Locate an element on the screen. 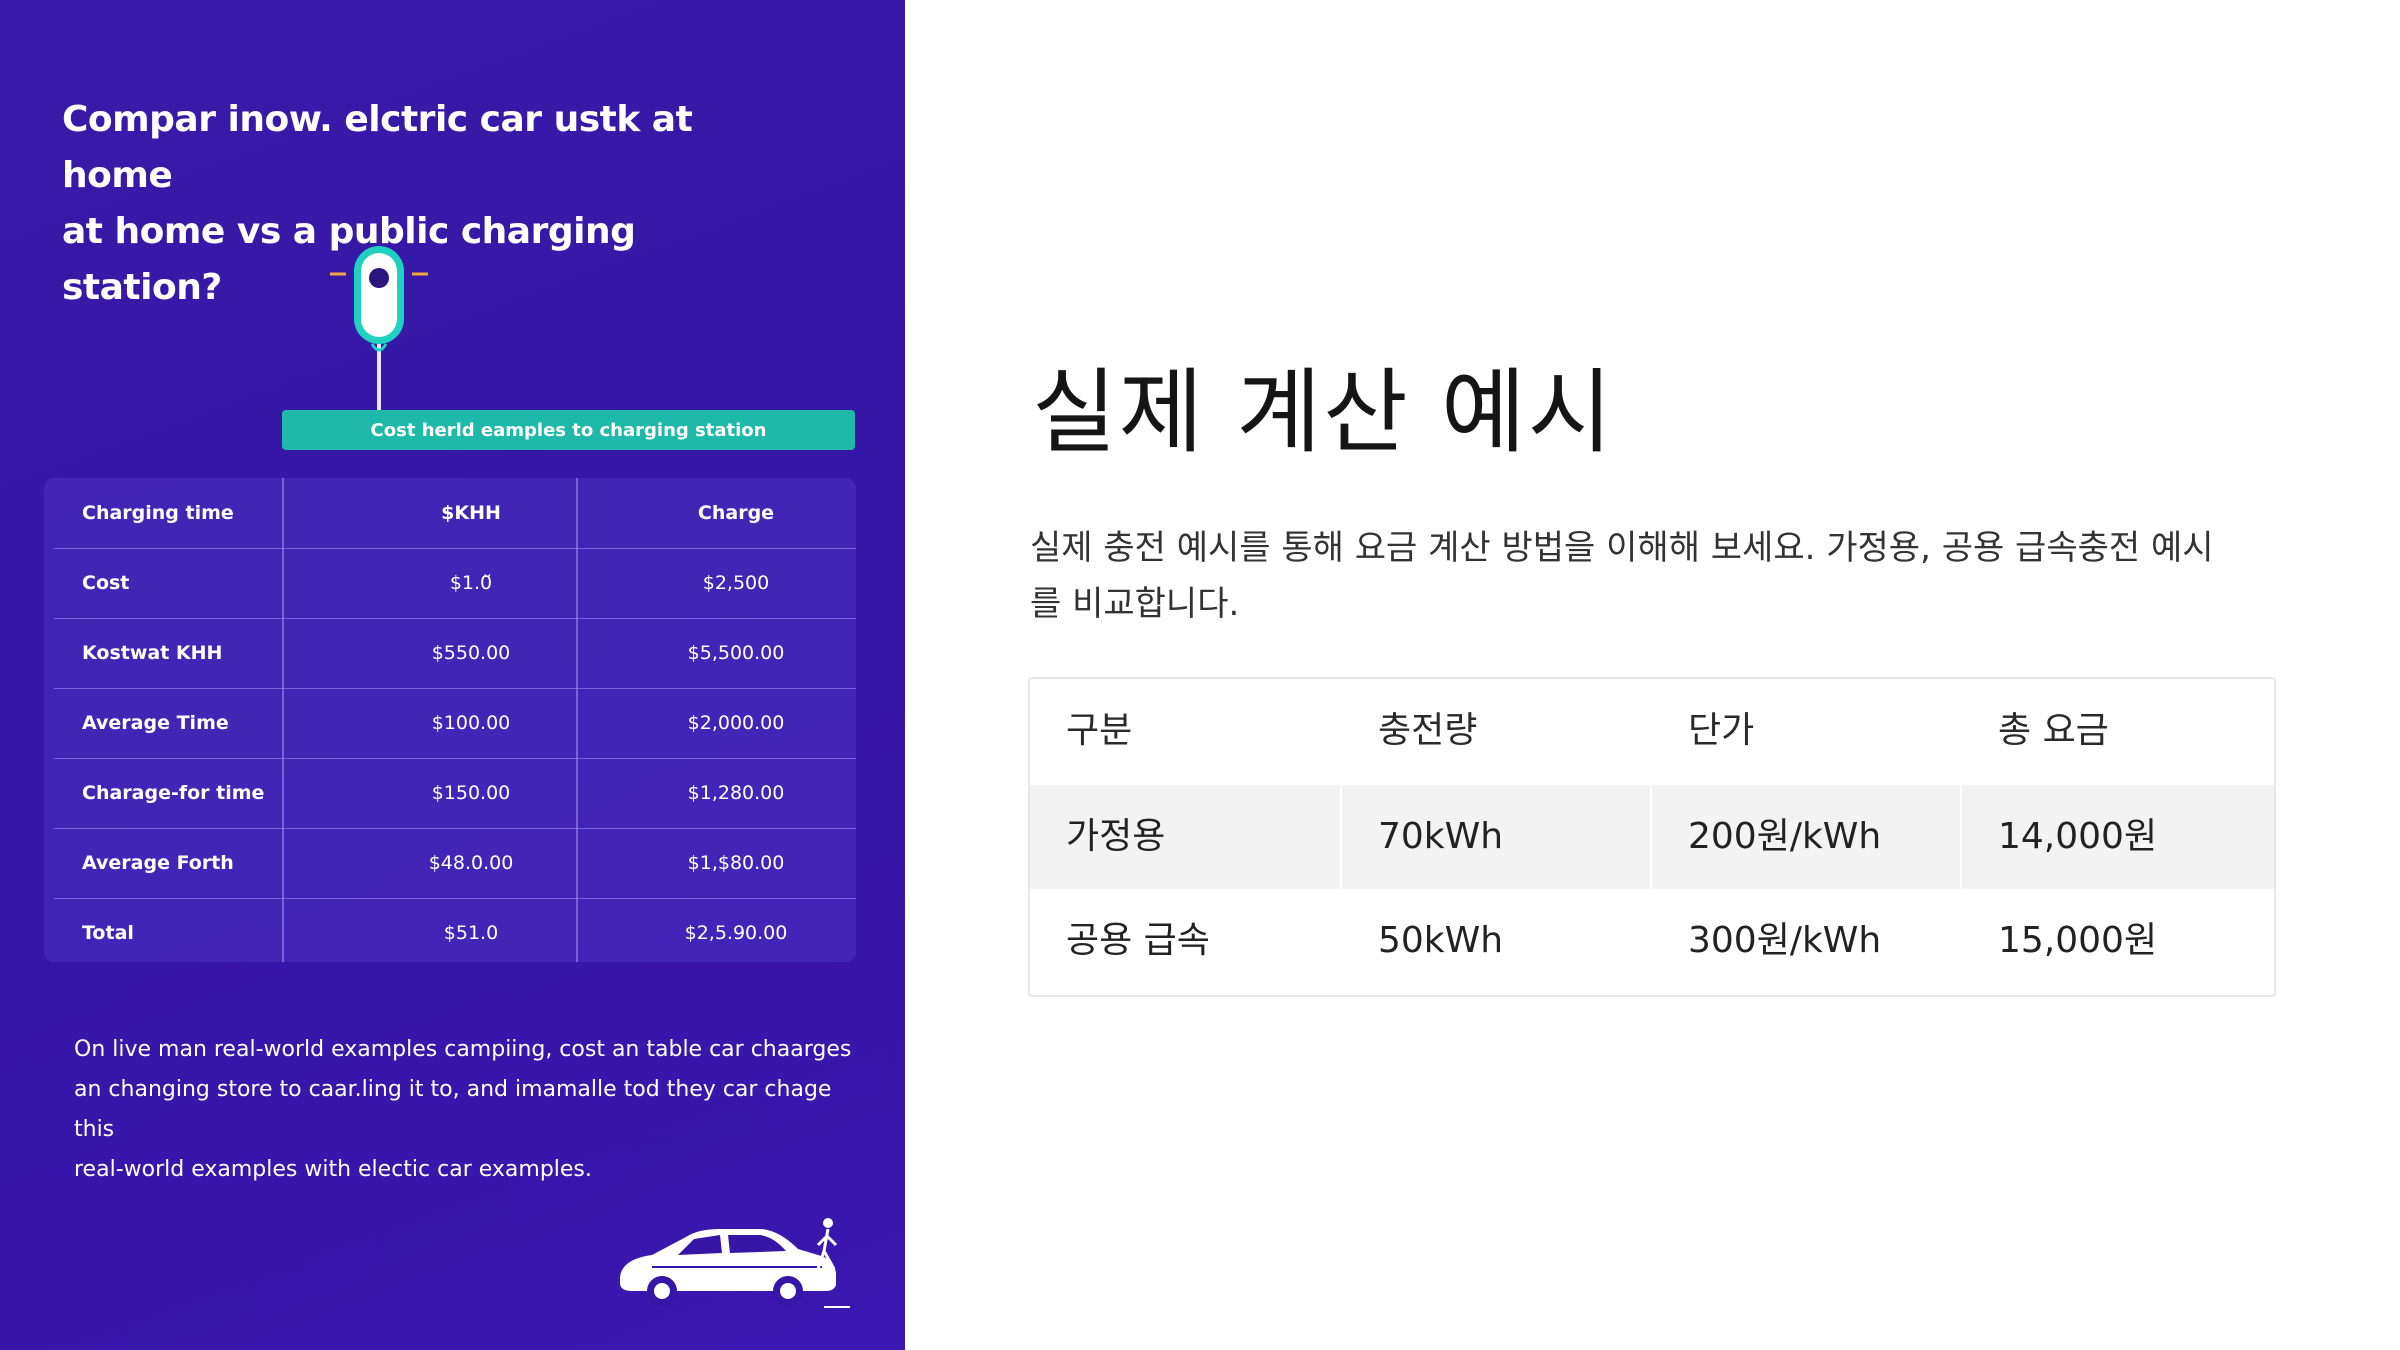 This screenshot has width=2400, height=1350. header-cell: Charge is located at coordinates (736, 513).